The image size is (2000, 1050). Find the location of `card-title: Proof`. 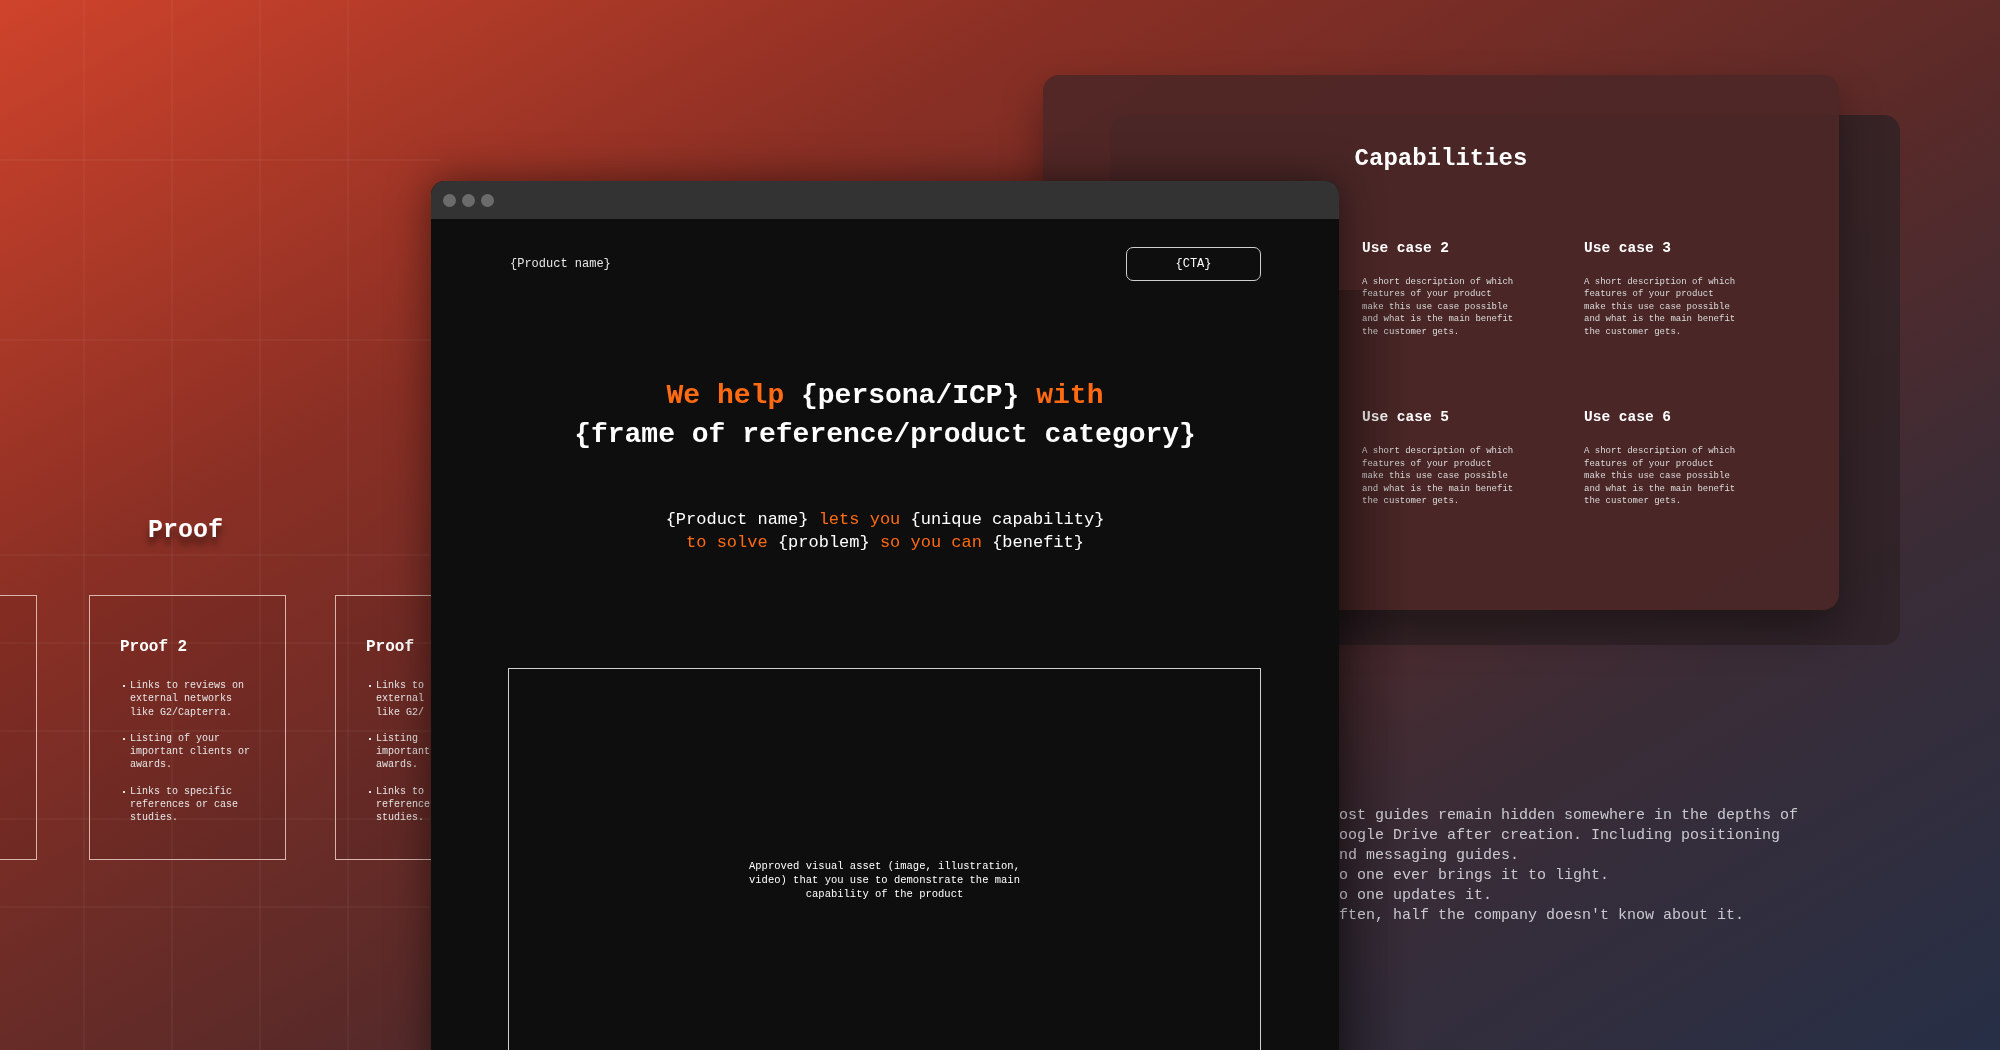

card-title: Proof is located at coordinates (390, 647).